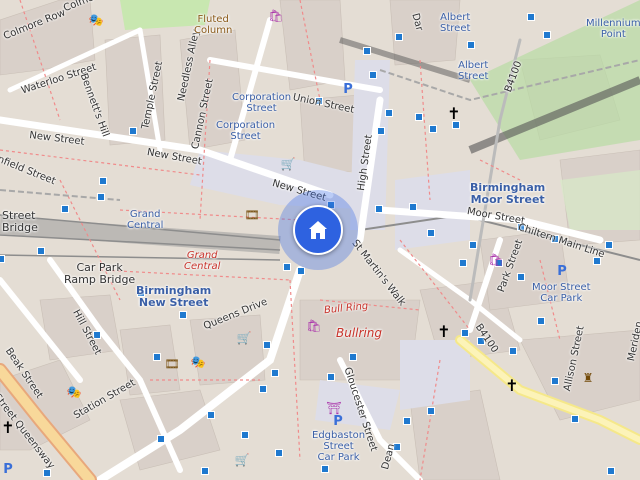  I want to click on cart-icon-2: 🛒, so click(244, 338).